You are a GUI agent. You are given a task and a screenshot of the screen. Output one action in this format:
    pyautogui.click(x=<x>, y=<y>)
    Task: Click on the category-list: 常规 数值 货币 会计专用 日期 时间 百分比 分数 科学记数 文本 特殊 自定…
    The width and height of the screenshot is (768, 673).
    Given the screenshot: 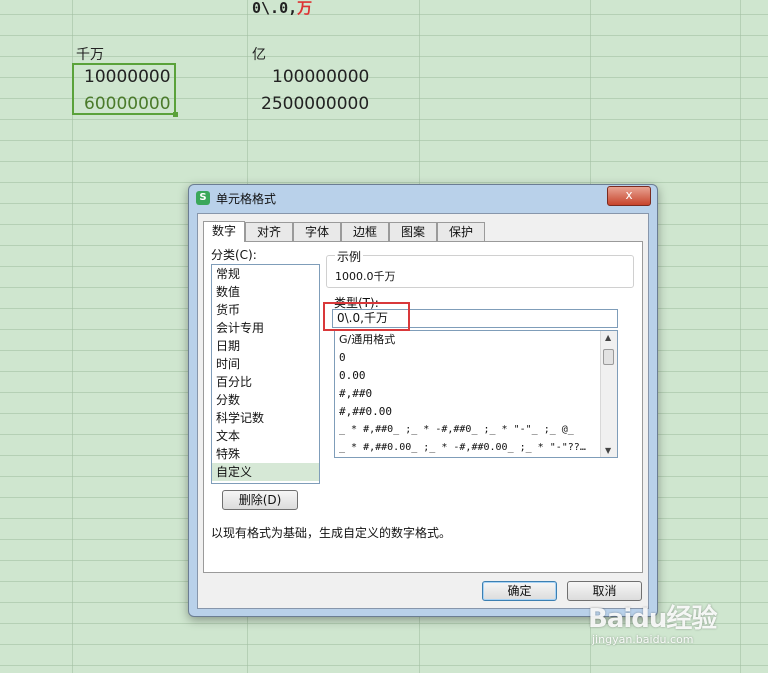 What is the action you would take?
    pyautogui.click(x=265, y=374)
    